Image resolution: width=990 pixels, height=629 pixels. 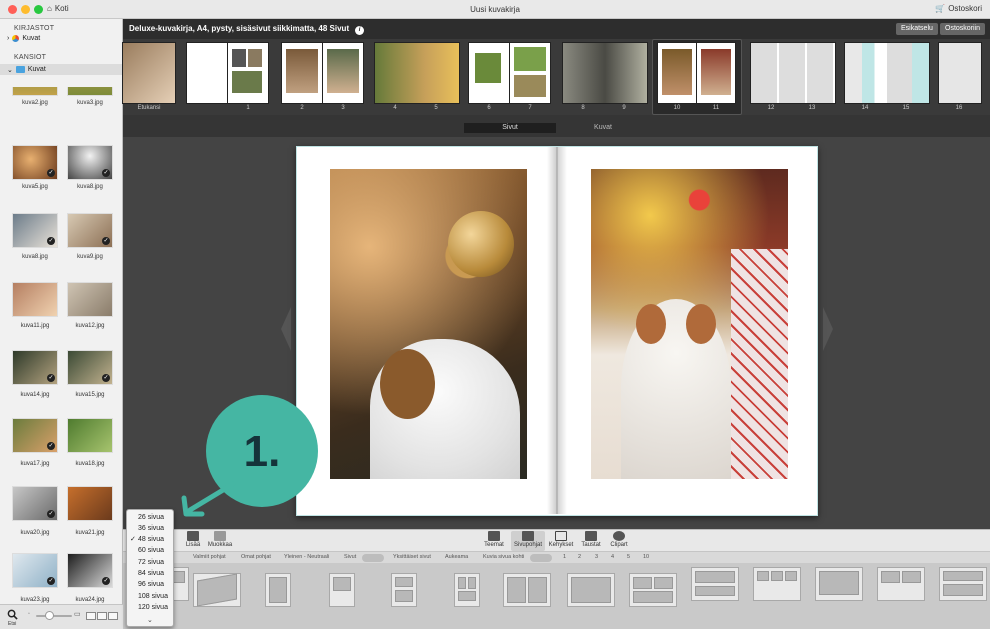 I want to click on themes-button: Teemat, so click(x=494, y=540).